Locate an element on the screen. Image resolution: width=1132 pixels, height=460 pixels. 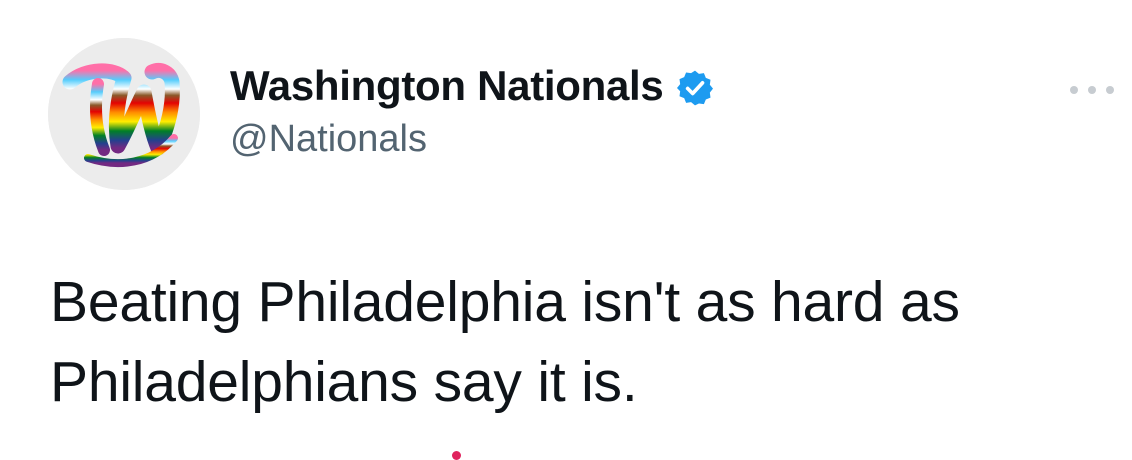
avatar is located at coordinates (124, 114).